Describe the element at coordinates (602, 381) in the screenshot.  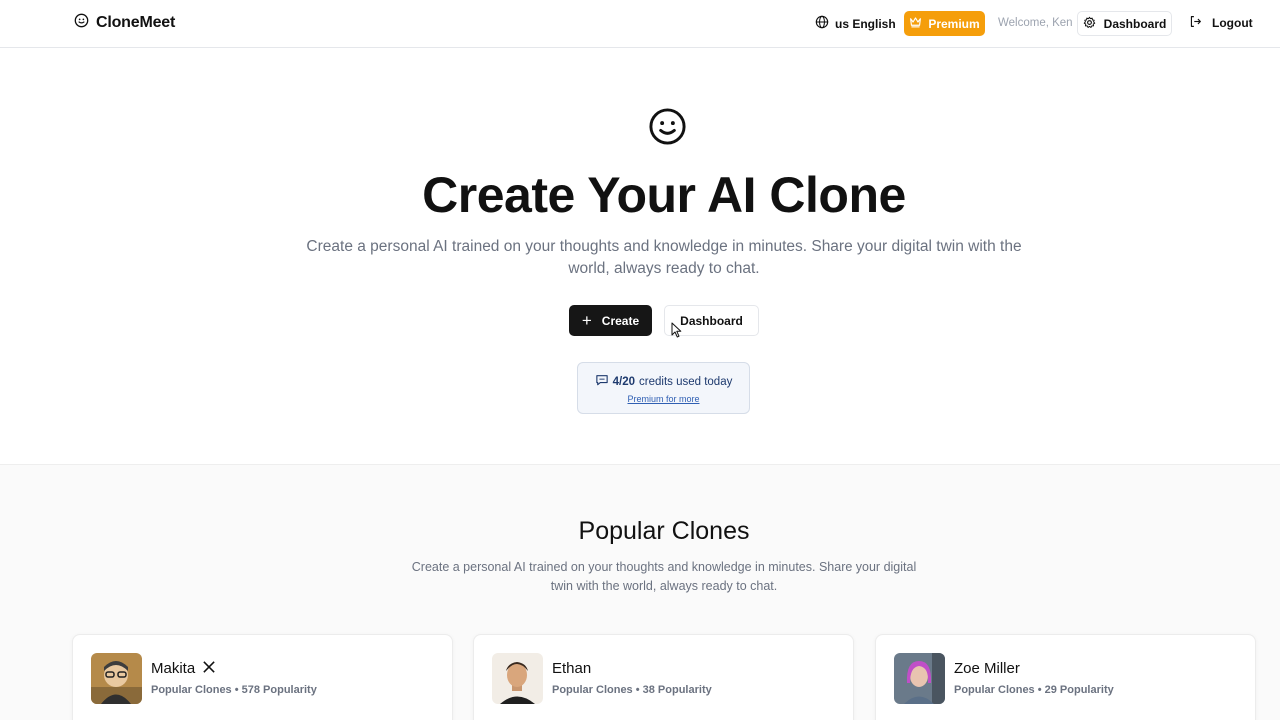
I see `chat-icon` at that location.